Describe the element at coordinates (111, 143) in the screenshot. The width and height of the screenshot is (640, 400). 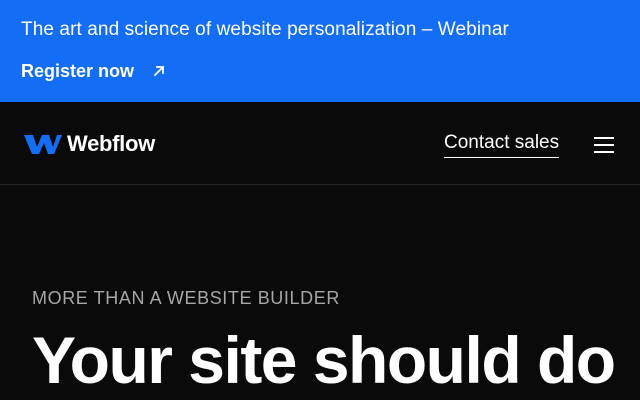
I see `logo-wordmark: Webflow` at that location.